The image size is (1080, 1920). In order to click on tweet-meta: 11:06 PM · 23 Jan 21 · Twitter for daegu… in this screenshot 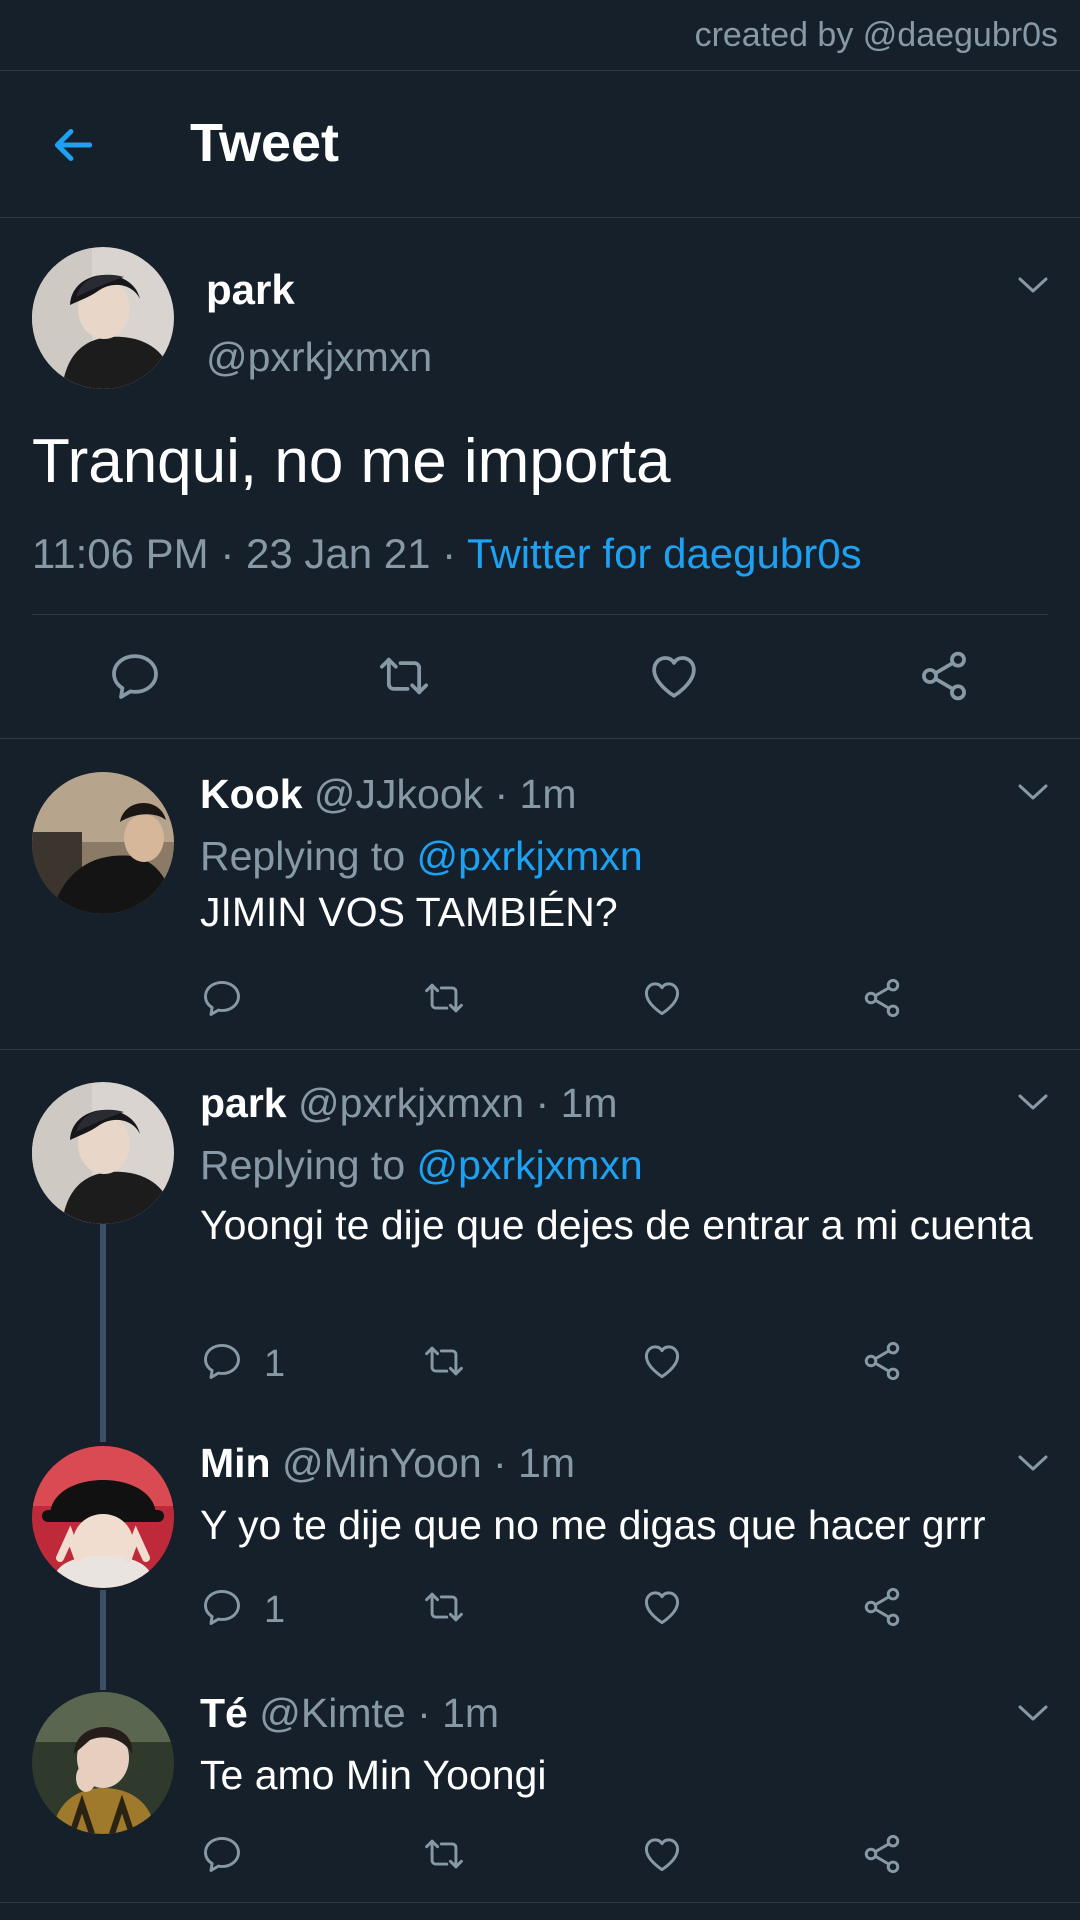, I will do `click(447, 554)`.